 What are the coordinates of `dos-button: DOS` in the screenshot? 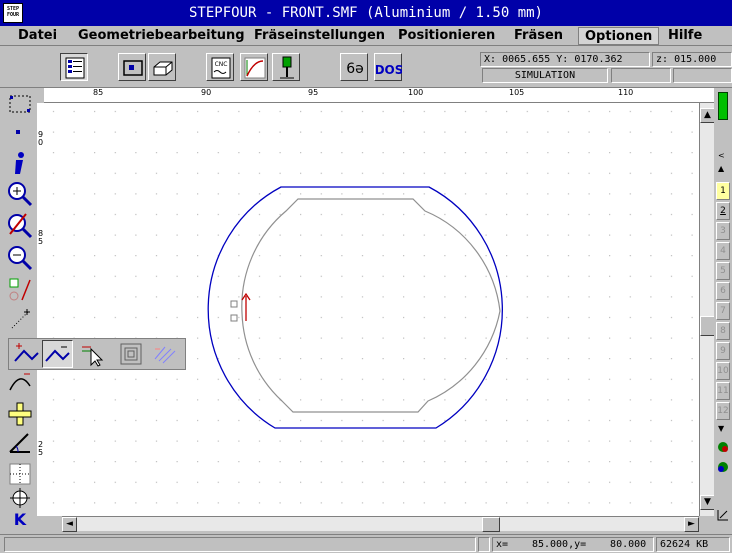 It's located at (388, 67).